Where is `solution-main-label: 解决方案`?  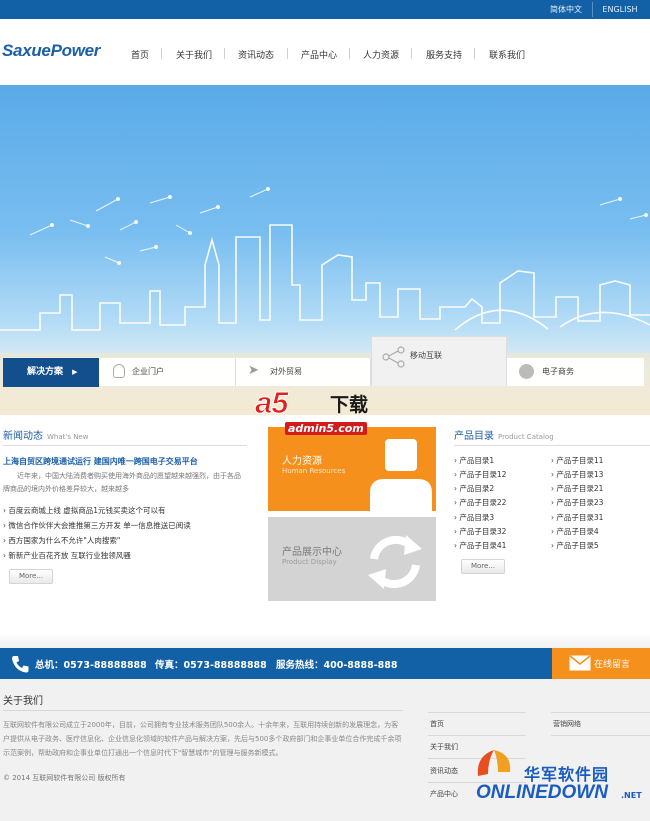
solution-main-label: 解决方案 is located at coordinates (45, 372).